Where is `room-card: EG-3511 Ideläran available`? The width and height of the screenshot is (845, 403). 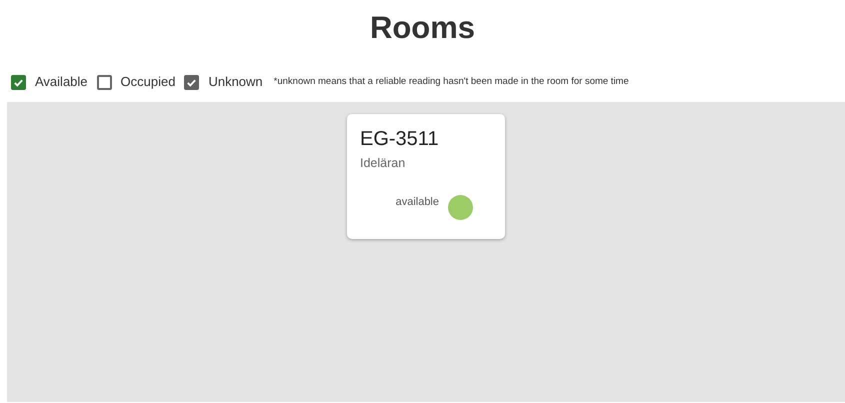
room-card: EG-3511 Ideläran available is located at coordinates (426, 176).